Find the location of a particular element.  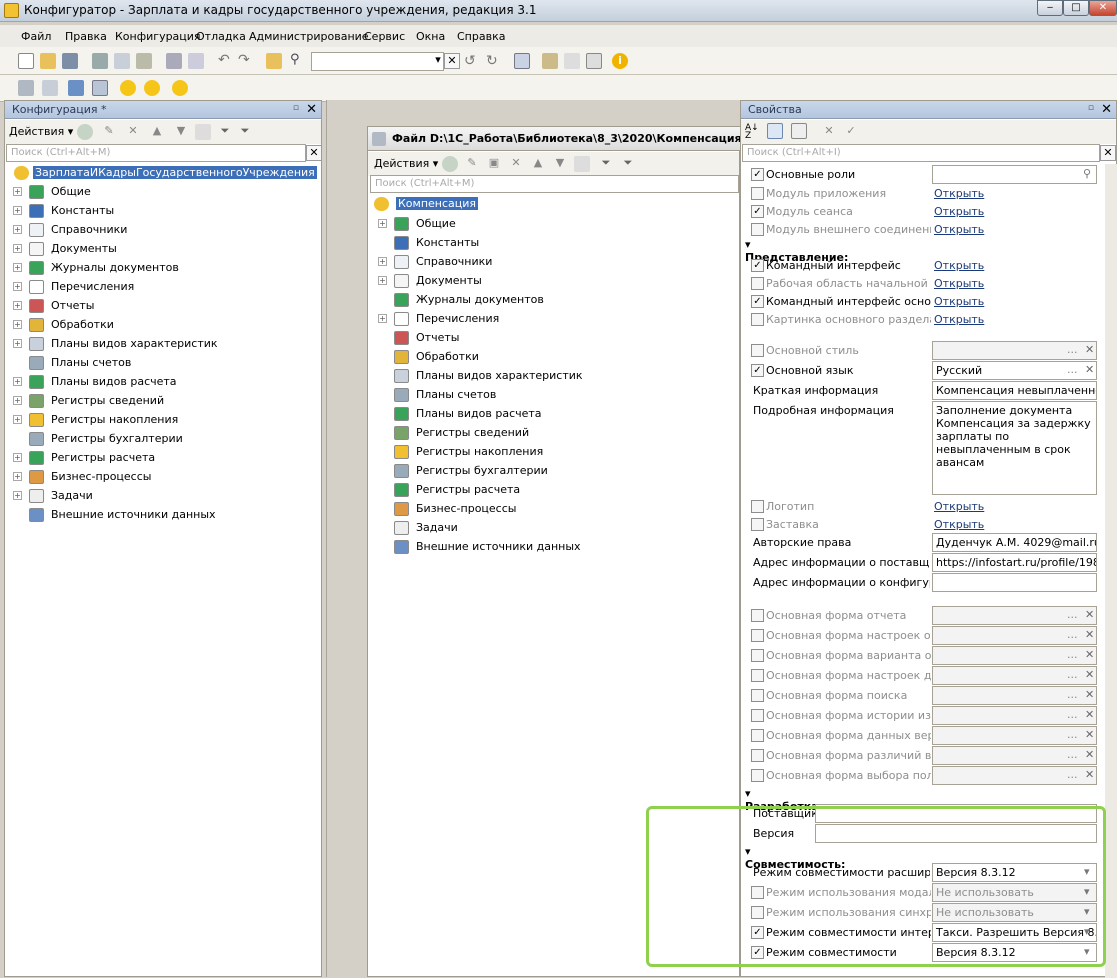

prop-row: Картинка основного раздела Открыть is located at coordinates (923, 320).